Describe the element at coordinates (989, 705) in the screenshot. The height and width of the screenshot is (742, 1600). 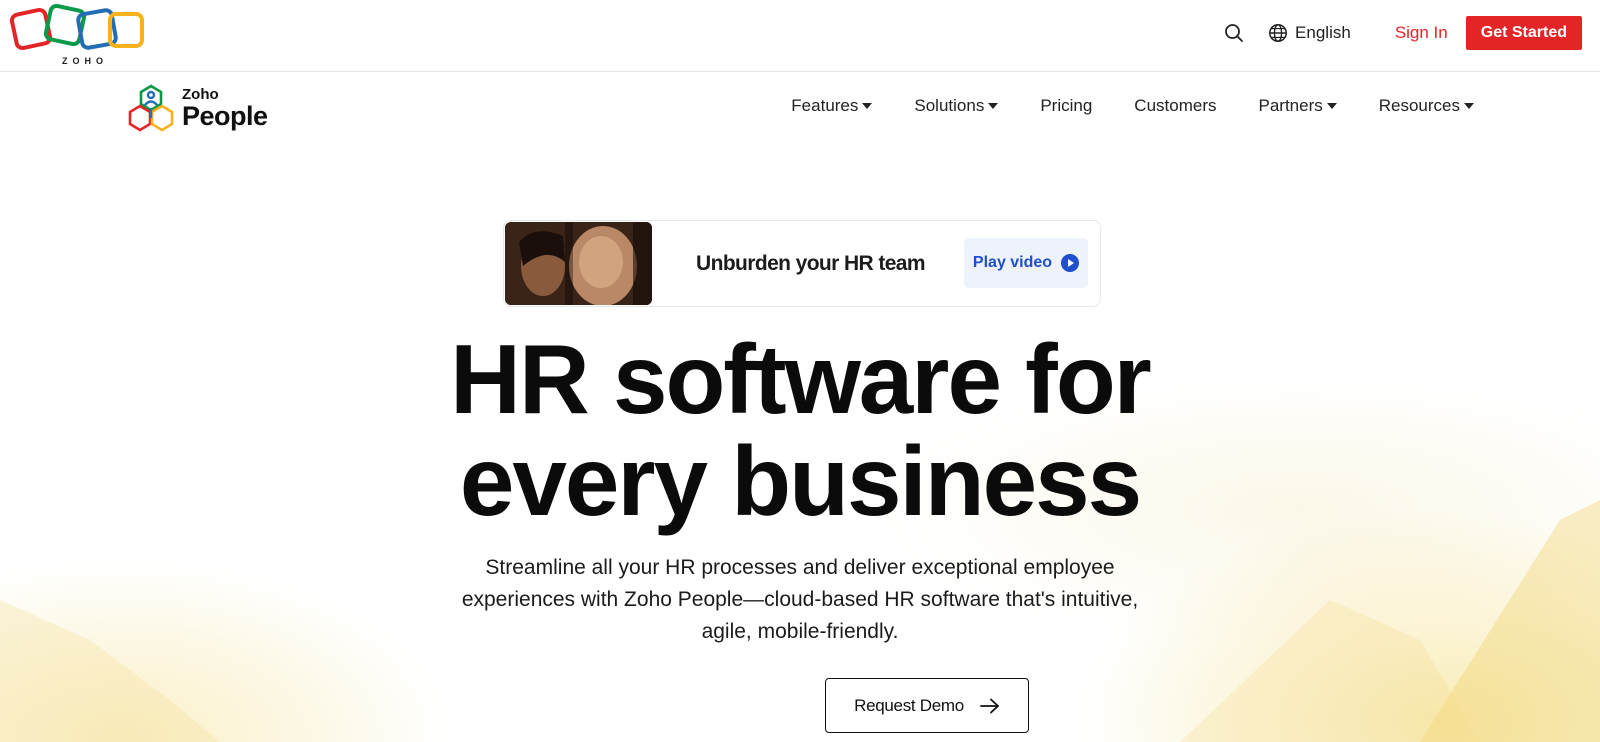
I see `arrow-right-icon` at that location.